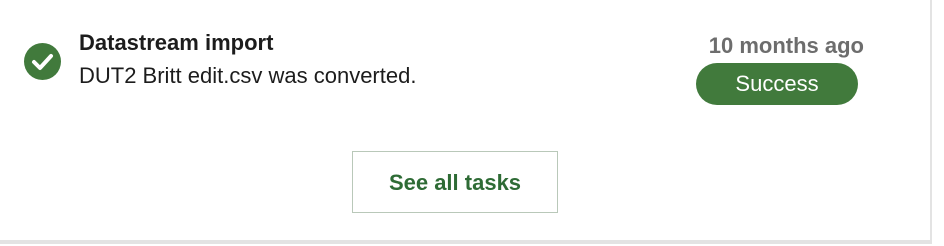 The width and height of the screenshot is (944, 246). What do you see at coordinates (248, 75) in the screenshot?
I see `task-message: DUT2 Britt edit.csv was converted.` at bounding box center [248, 75].